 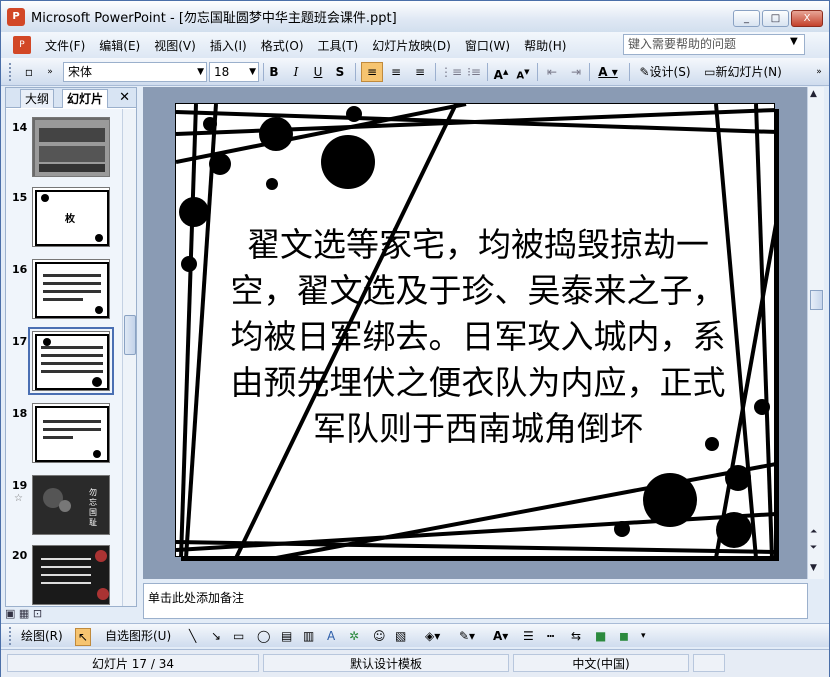 What do you see at coordinates (748, 72) in the screenshot?
I see `new-slide-label: 新幻灯片(N)` at bounding box center [748, 72].